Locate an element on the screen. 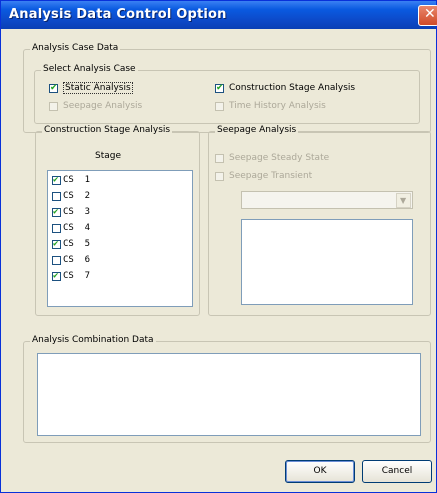 The image size is (437, 493). stage-cs3-box: ✔ is located at coordinates (56, 211).